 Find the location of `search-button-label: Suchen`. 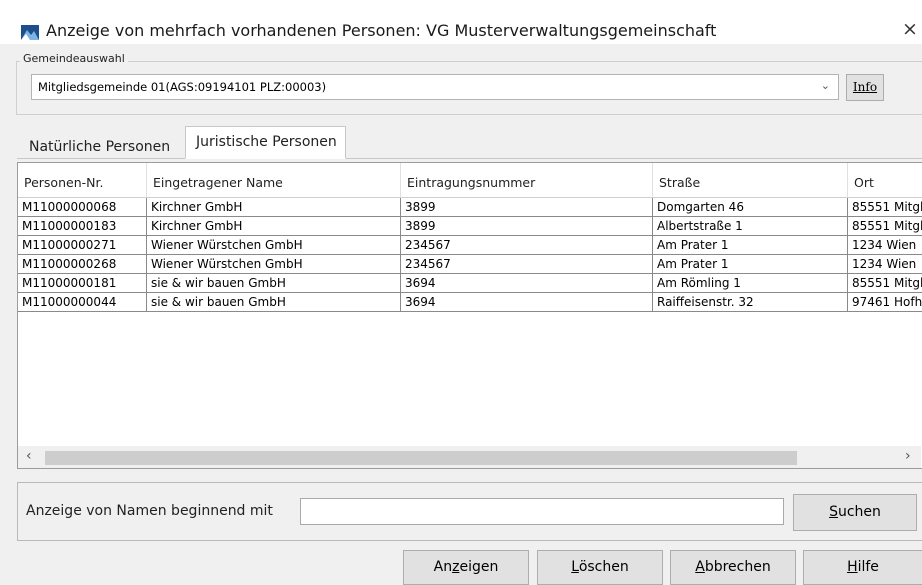

search-button-label: Suchen is located at coordinates (855, 512).